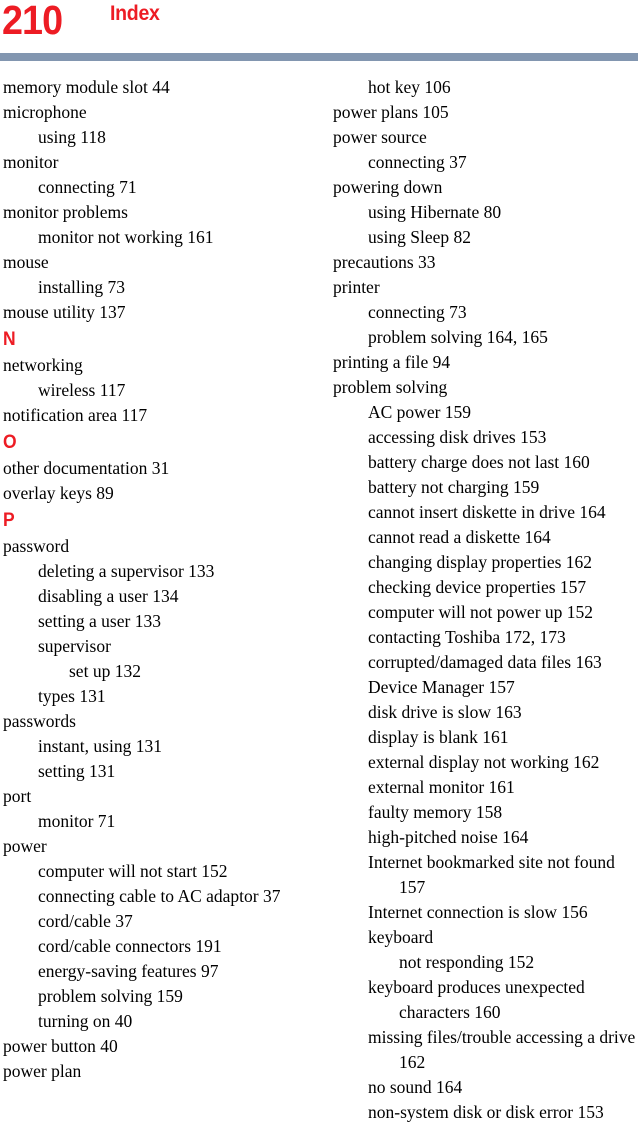  What do you see at coordinates (173, 696) in the screenshot?
I see `index-entry: types 131` at bounding box center [173, 696].